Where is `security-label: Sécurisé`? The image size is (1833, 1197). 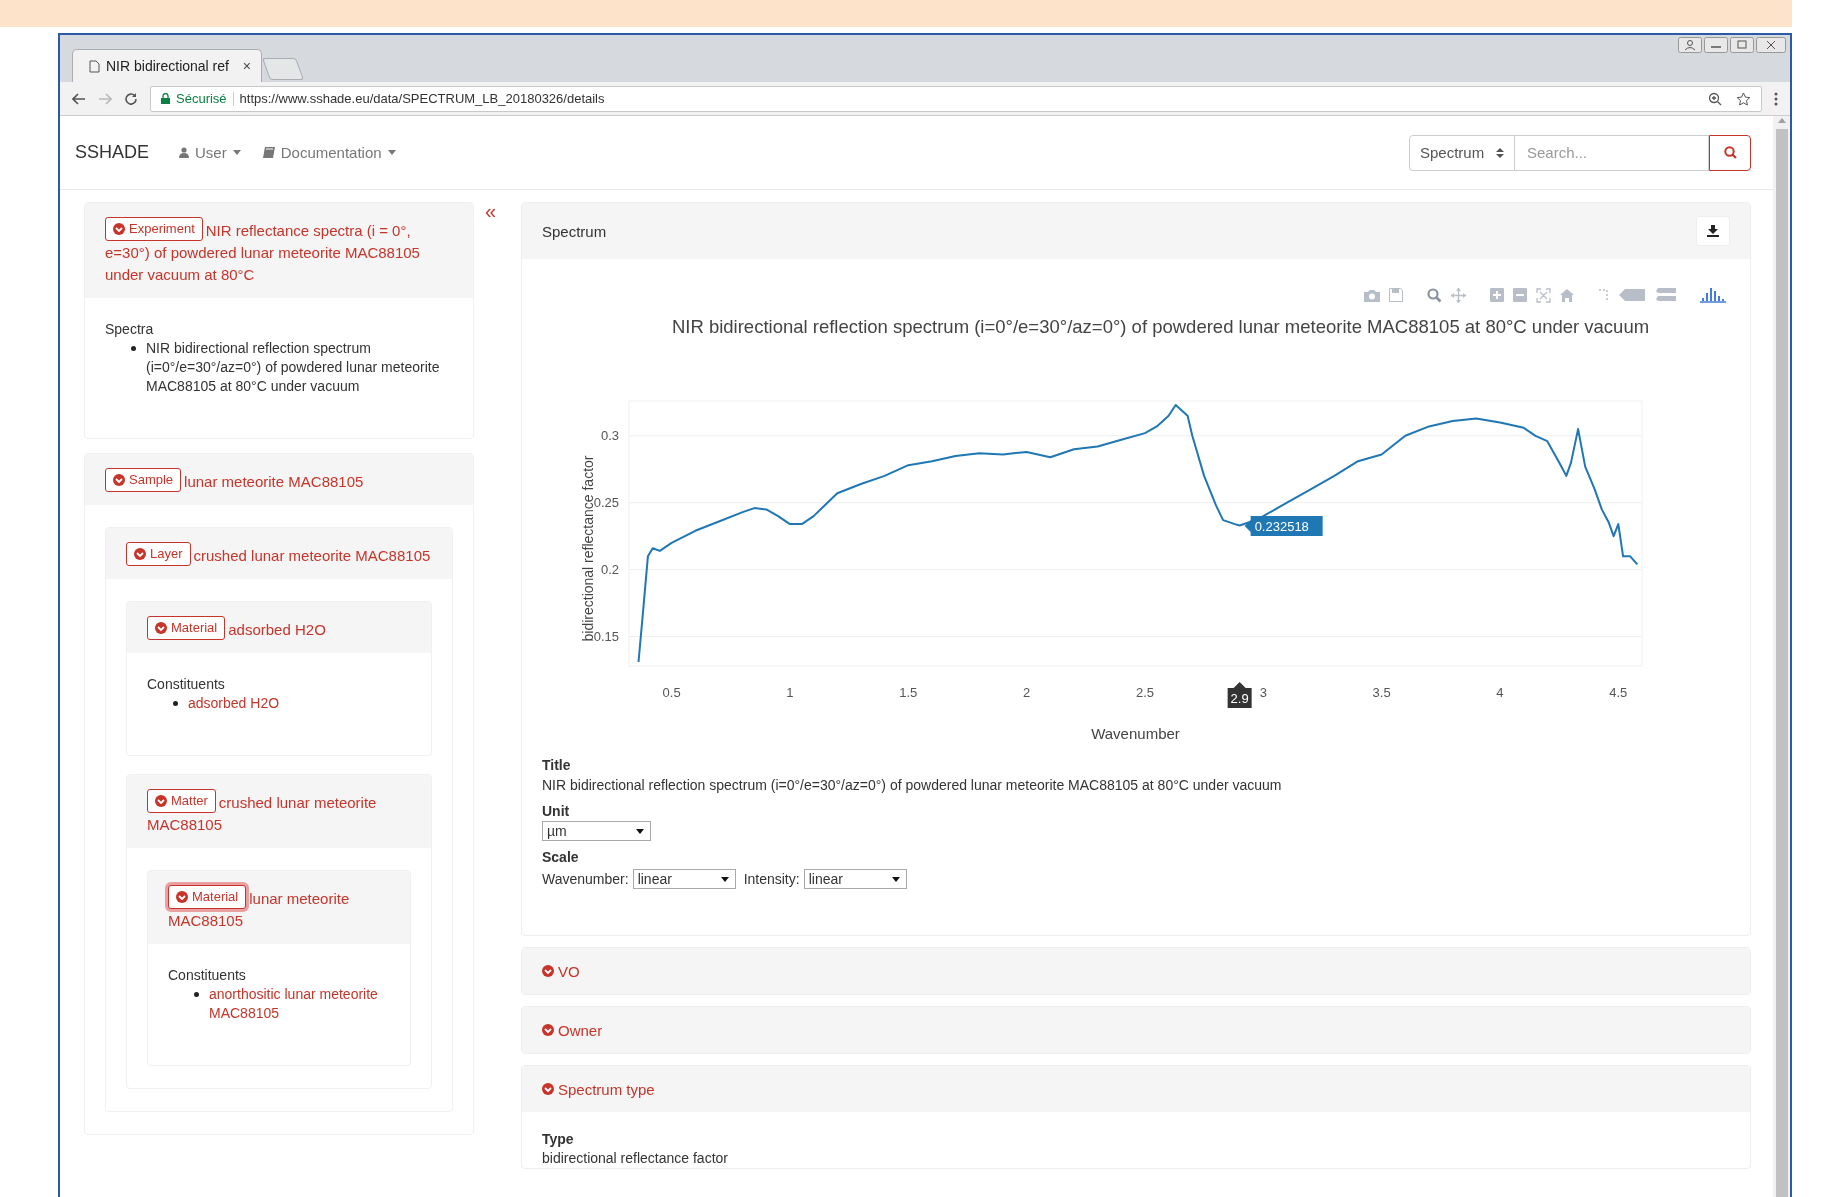
security-label: Sécurisé is located at coordinates (201, 98).